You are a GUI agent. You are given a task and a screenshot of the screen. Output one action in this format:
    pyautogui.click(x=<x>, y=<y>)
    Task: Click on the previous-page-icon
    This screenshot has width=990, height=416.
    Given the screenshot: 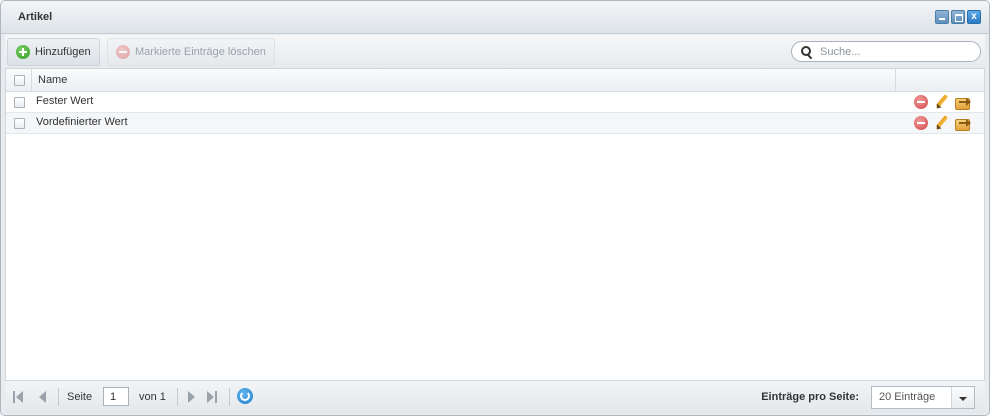 What is the action you would take?
    pyautogui.click(x=43, y=397)
    